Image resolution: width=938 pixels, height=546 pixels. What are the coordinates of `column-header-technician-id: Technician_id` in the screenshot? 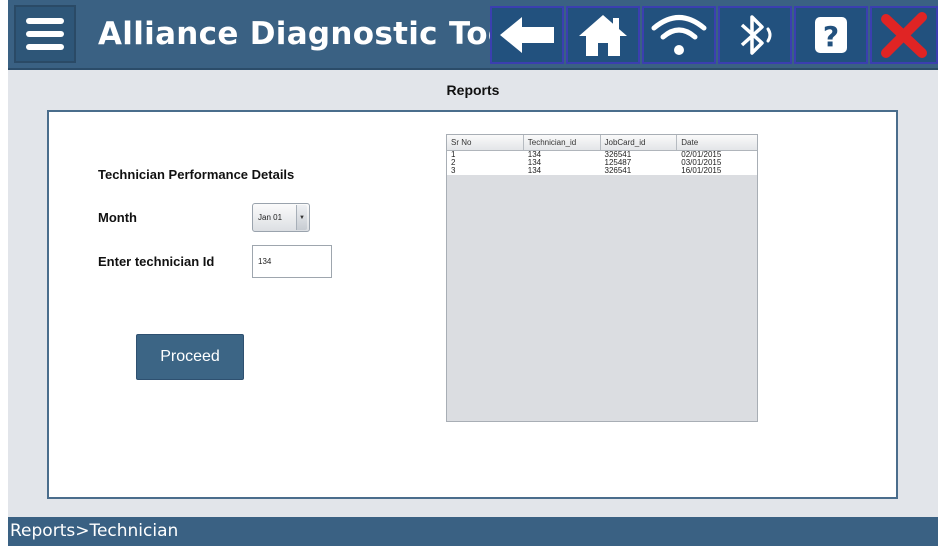 It's located at (562, 142).